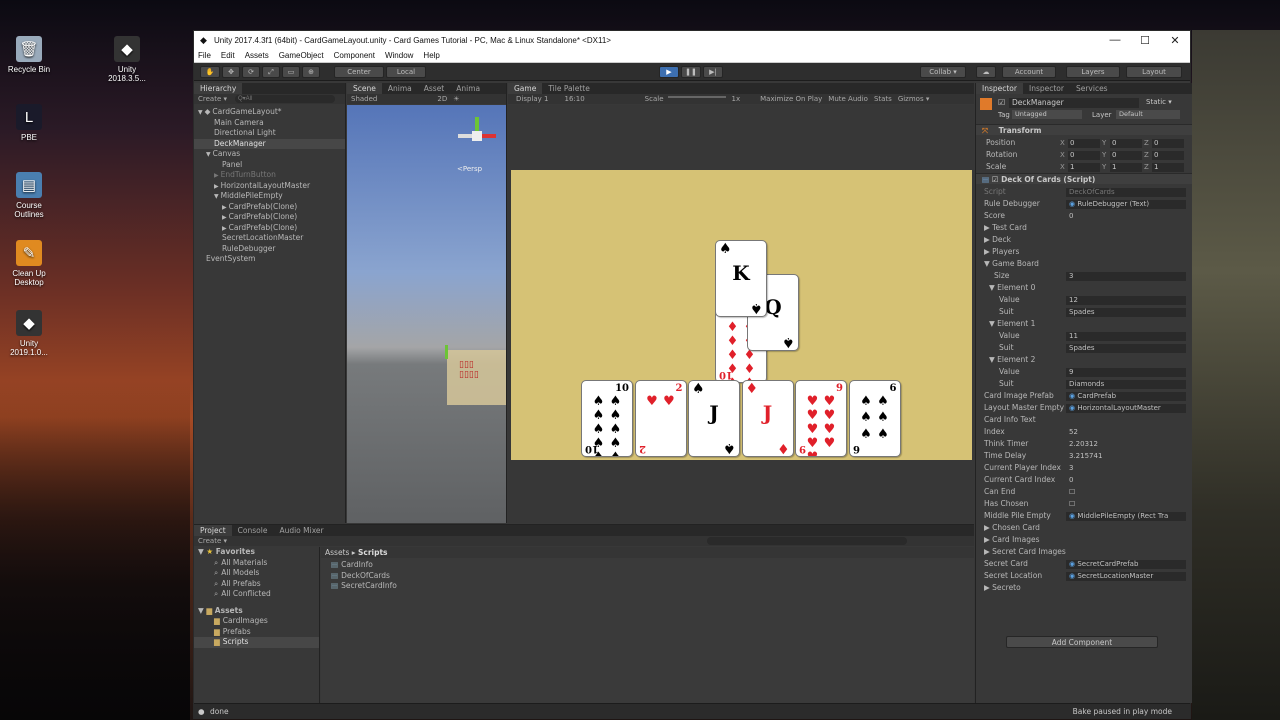 This screenshot has width=1280, height=720. What do you see at coordinates (256, 552) in the screenshot?
I see `favorites-header: ▼ ★ Favorites` at bounding box center [256, 552].